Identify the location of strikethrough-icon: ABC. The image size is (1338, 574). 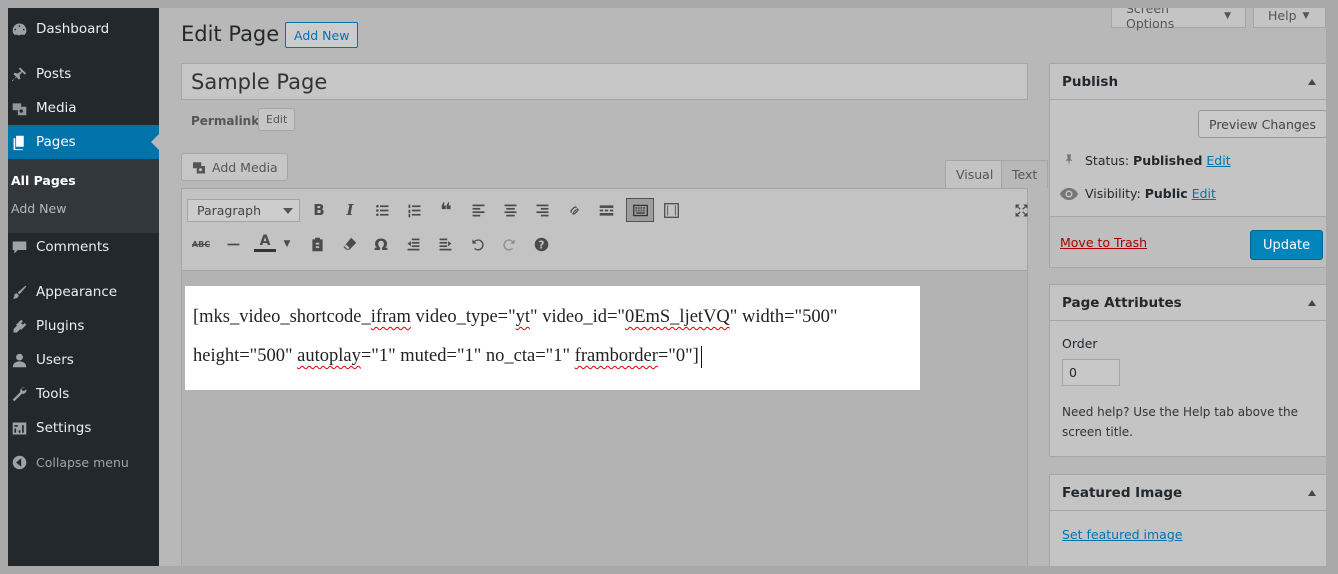
(201, 244).